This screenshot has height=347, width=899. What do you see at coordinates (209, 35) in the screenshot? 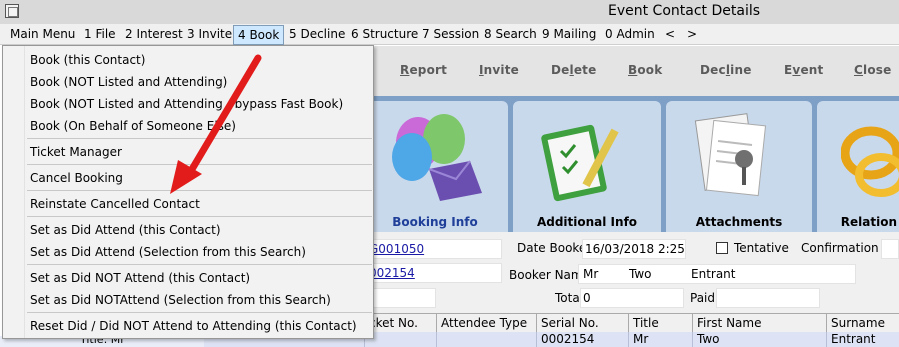
I see `menu-invite: 3 Invite` at bounding box center [209, 35].